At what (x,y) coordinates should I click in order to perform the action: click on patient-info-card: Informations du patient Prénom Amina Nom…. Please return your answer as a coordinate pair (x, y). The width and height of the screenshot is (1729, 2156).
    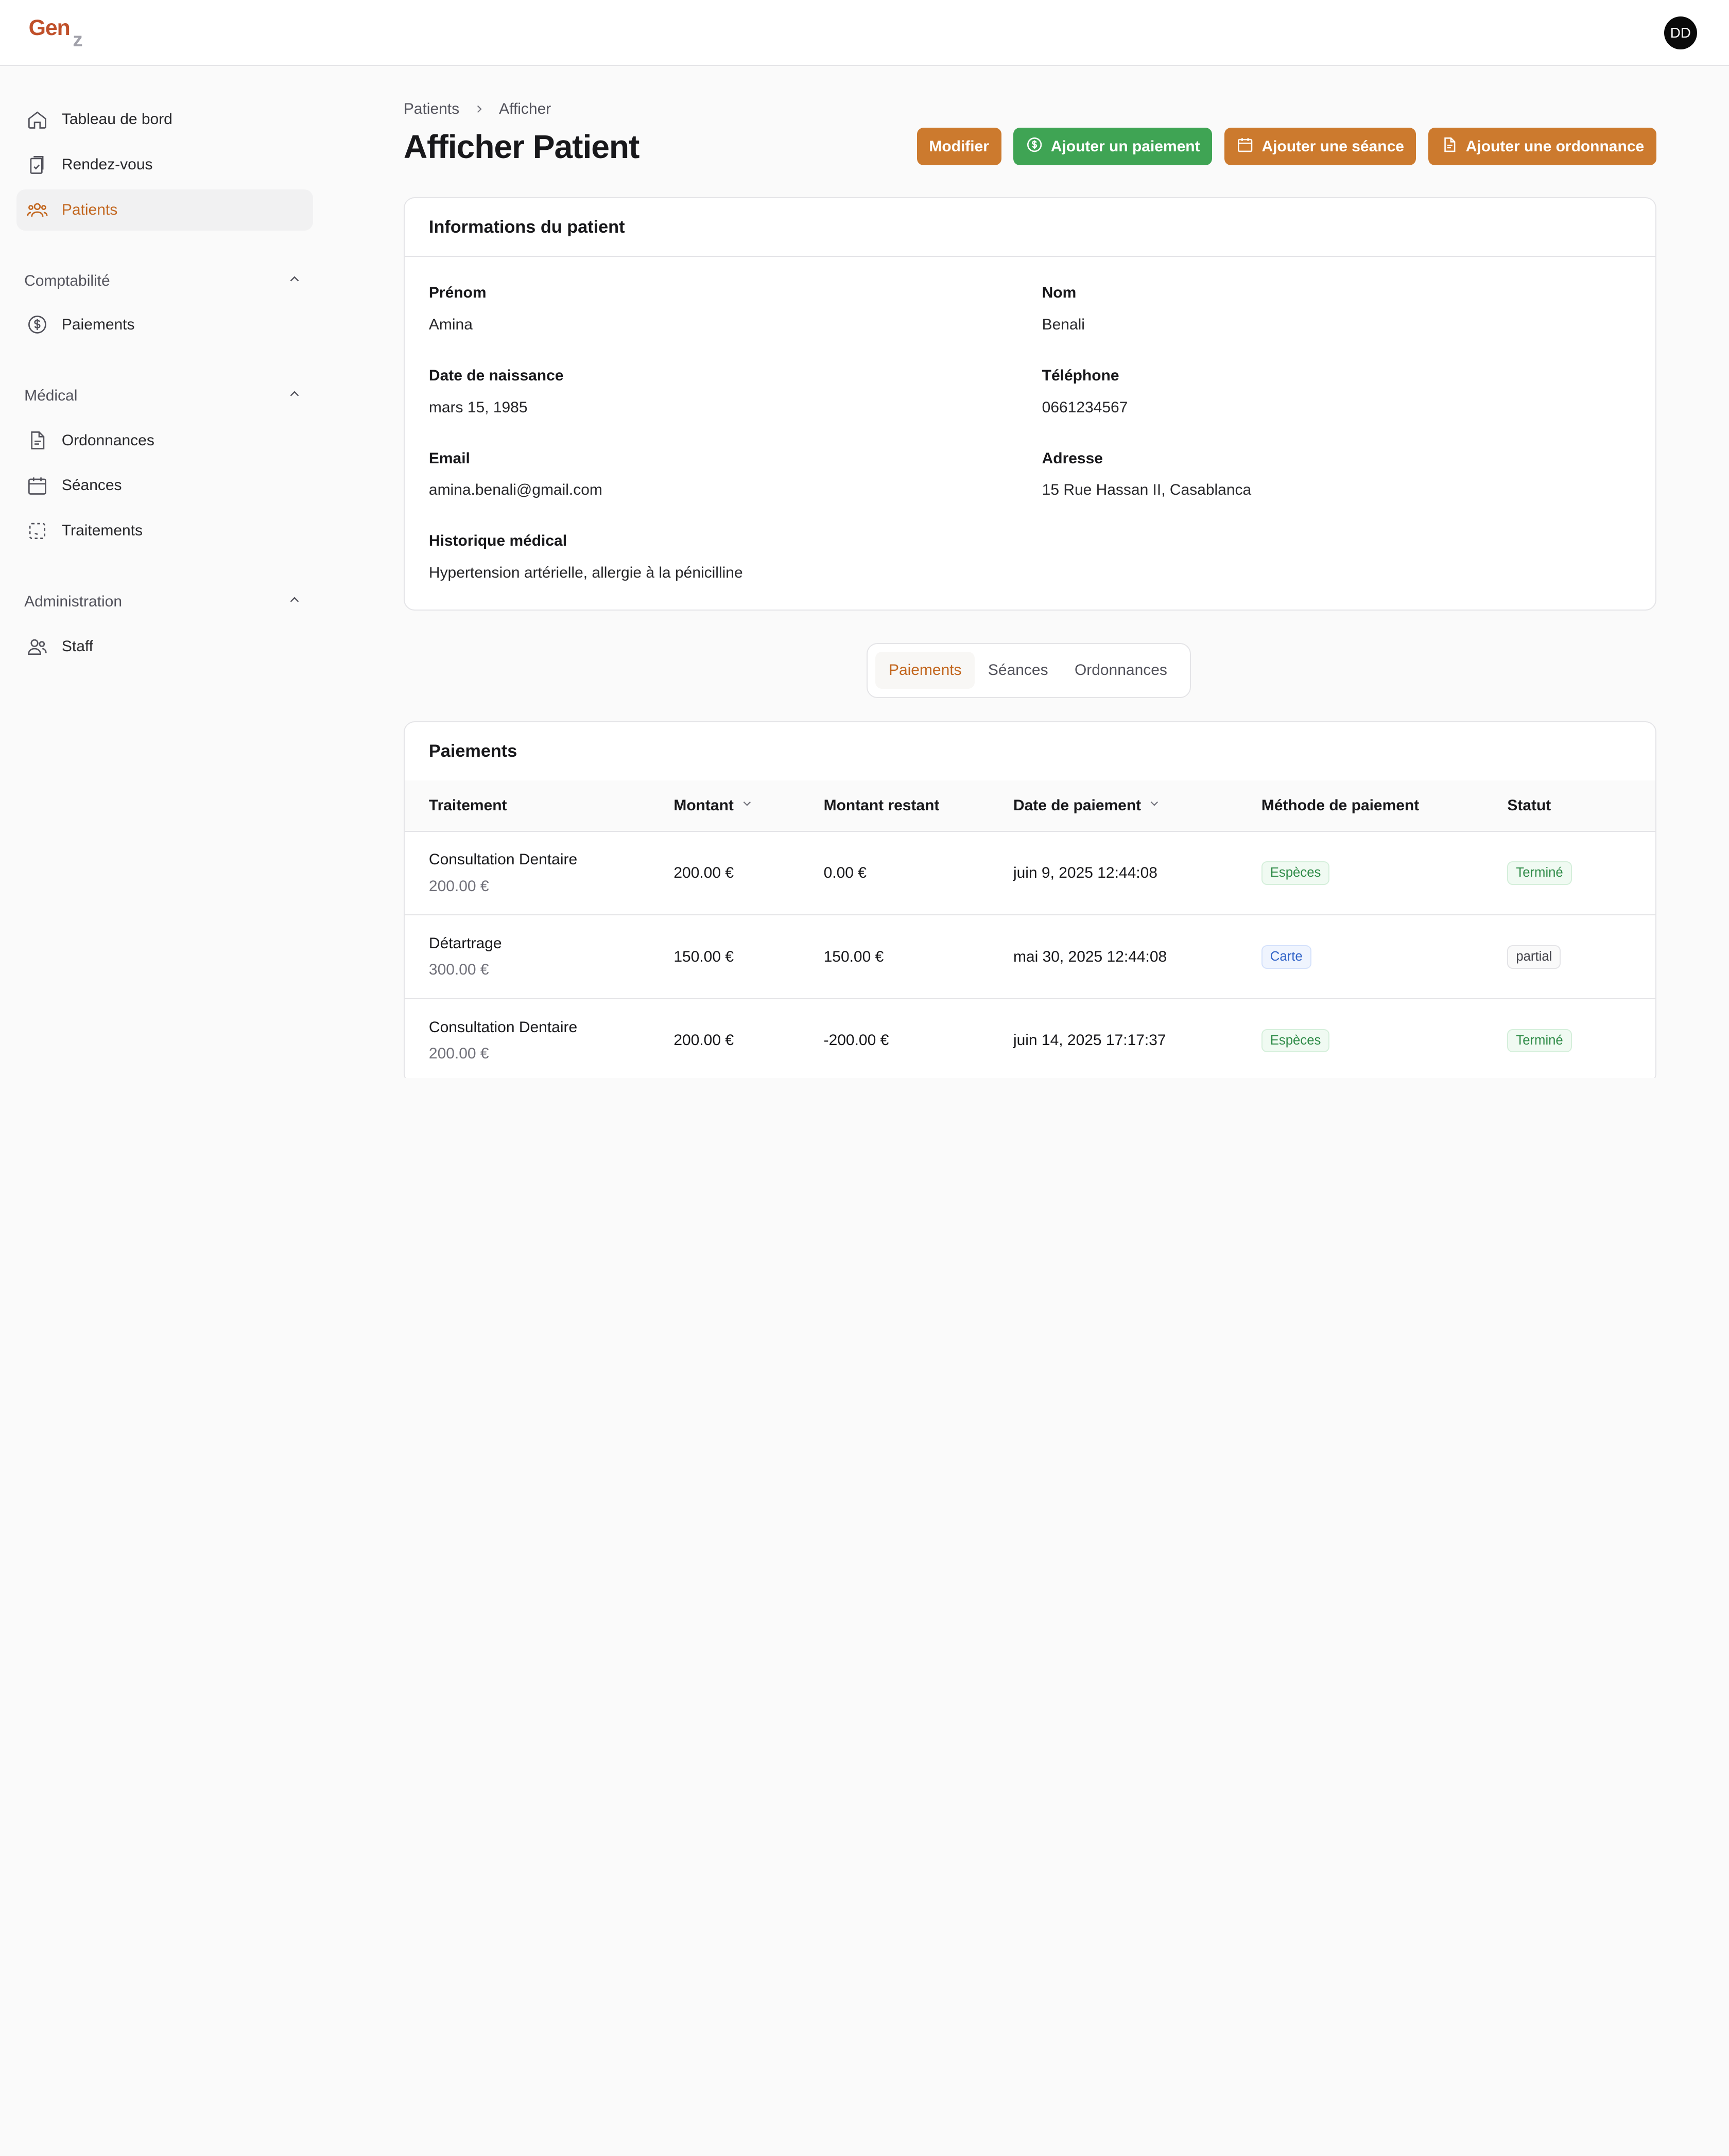
    Looking at the image, I should click on (1029, 404).